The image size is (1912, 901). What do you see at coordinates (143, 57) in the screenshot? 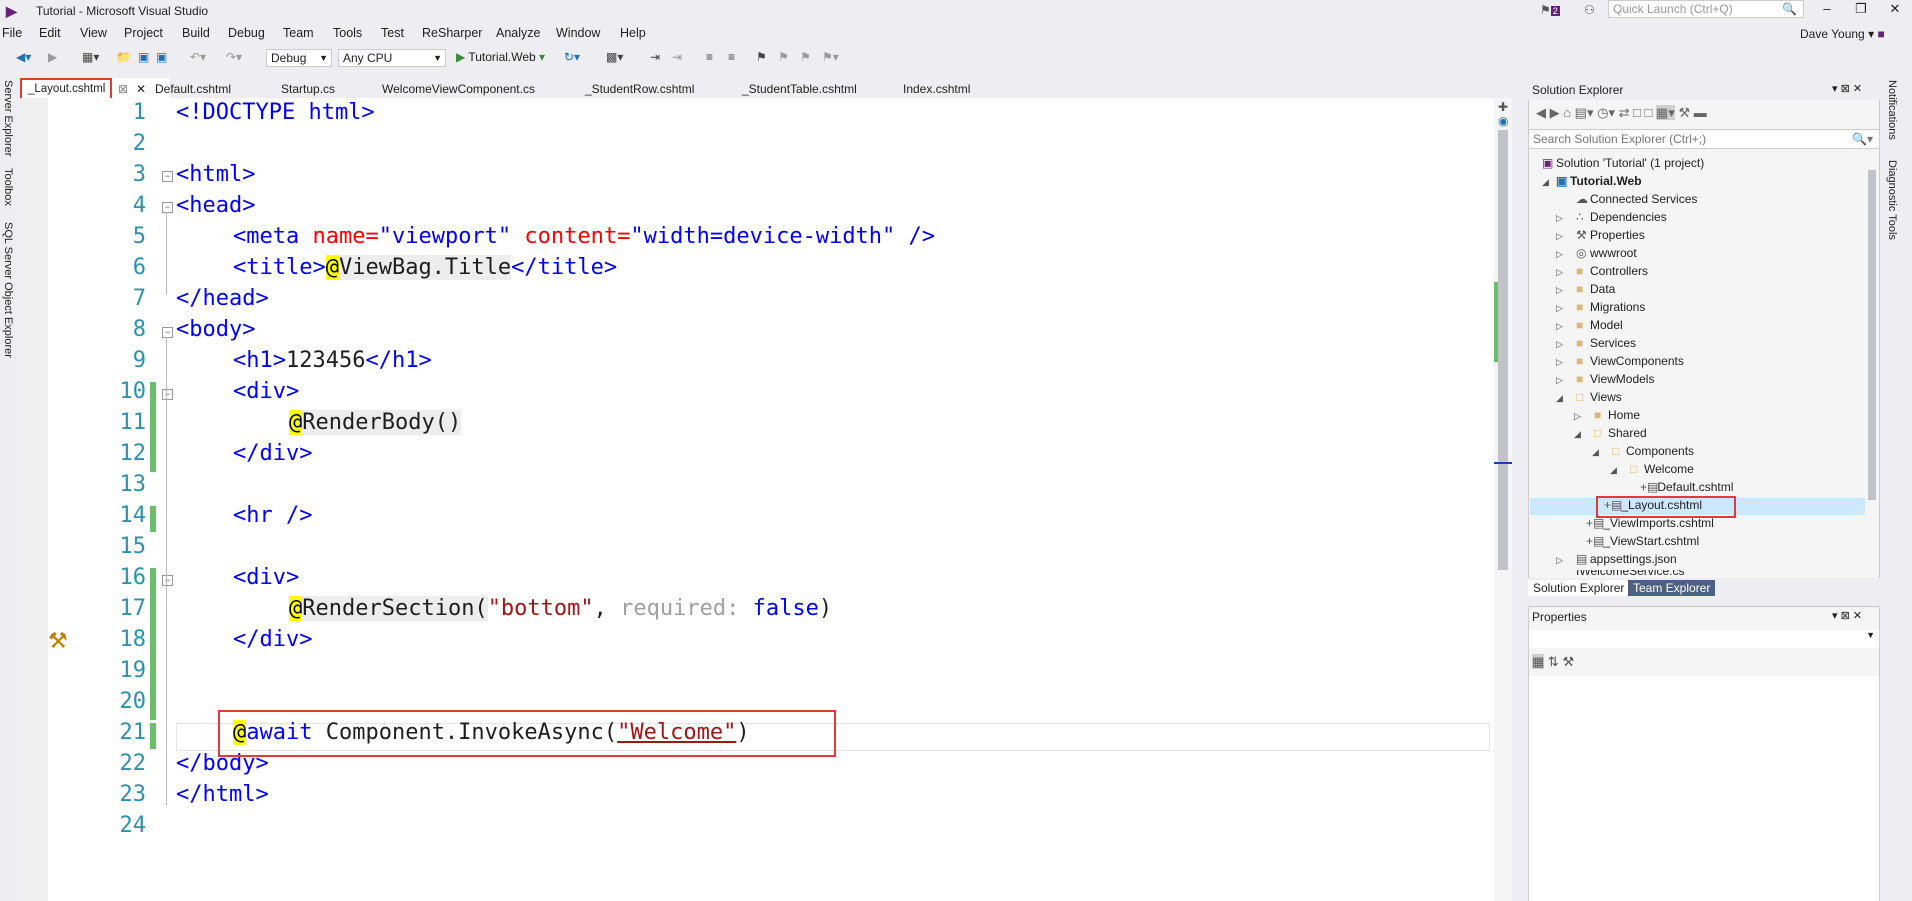
I see `save-icon: ▣` at bounding box center [143, 57].